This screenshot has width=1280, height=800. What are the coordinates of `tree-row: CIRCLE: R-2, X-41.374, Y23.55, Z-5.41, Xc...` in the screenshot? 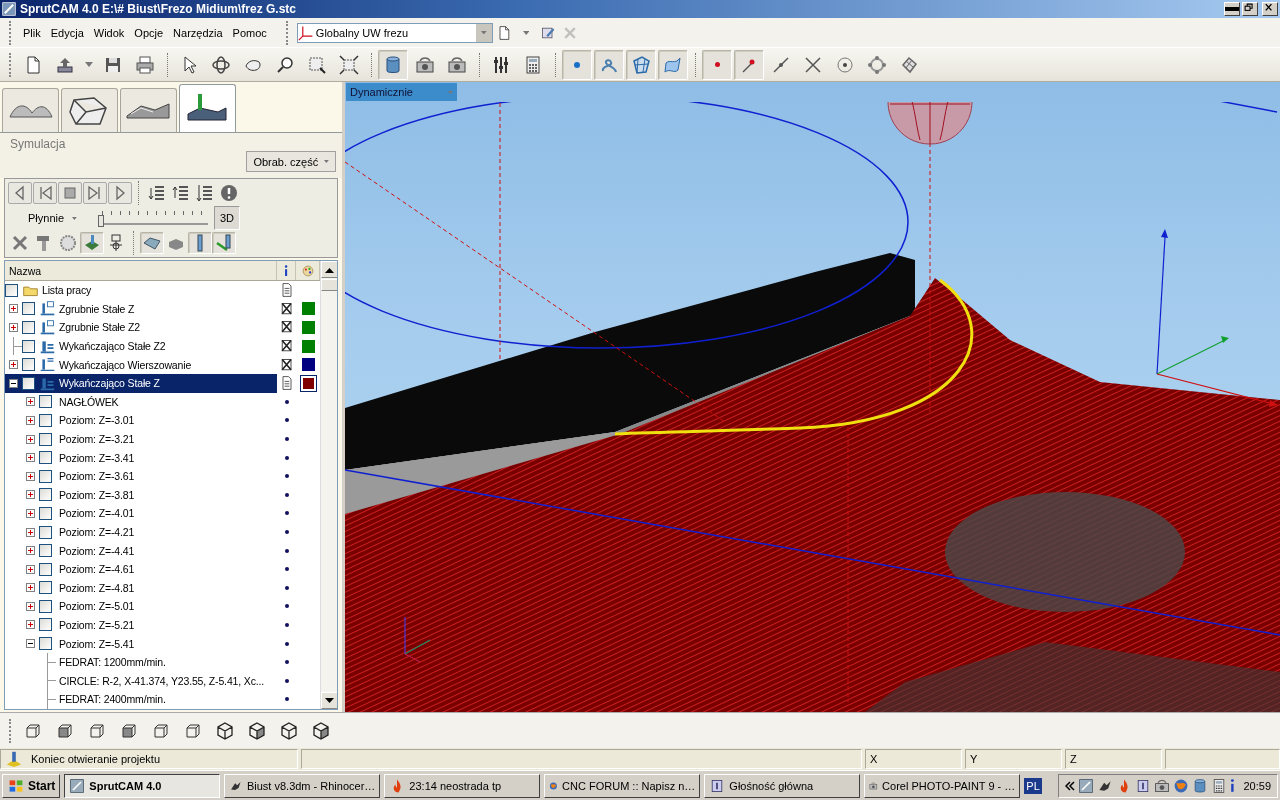 It's located at (162, 681).